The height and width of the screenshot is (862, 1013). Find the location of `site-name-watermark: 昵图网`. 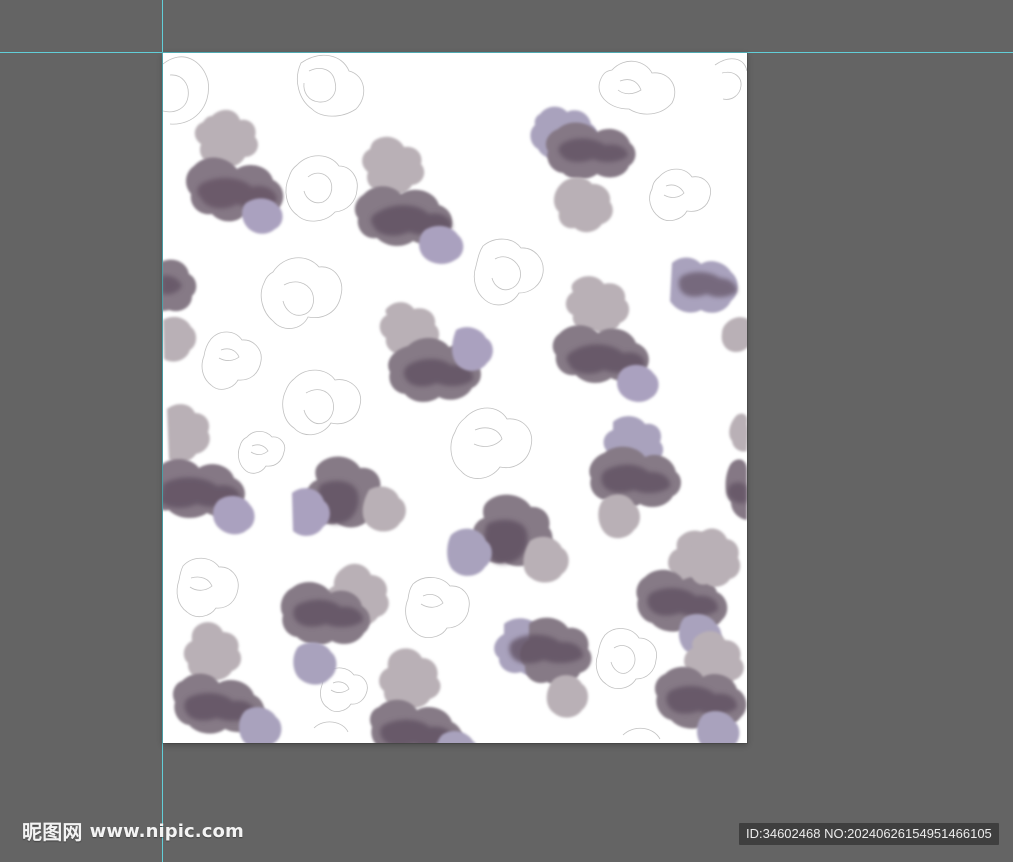

site-name-watermark: 昵图网 is located at coordinates (52, 832).